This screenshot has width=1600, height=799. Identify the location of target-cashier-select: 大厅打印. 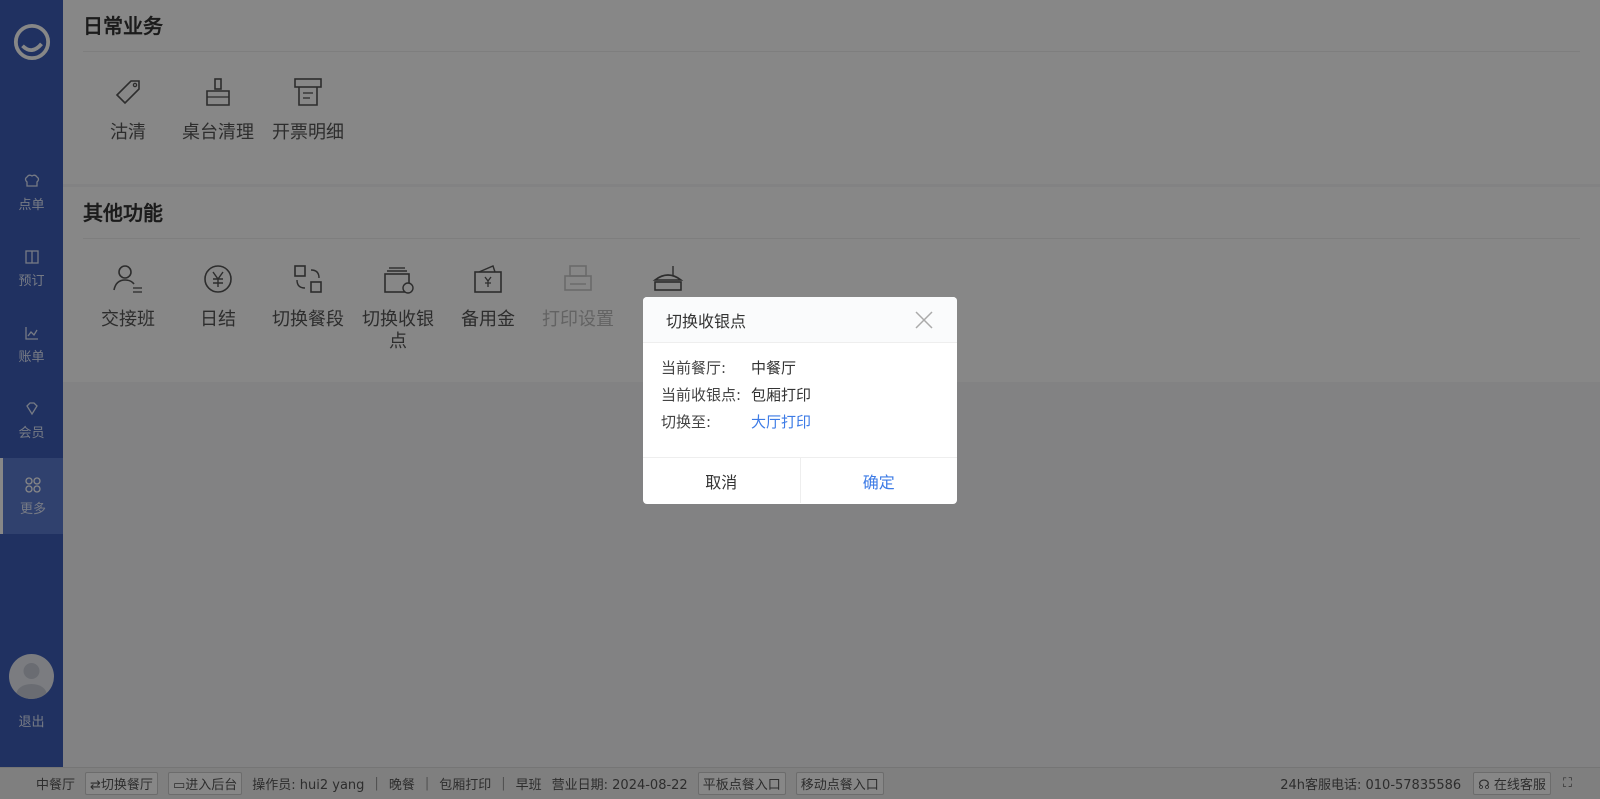
(781, 422).